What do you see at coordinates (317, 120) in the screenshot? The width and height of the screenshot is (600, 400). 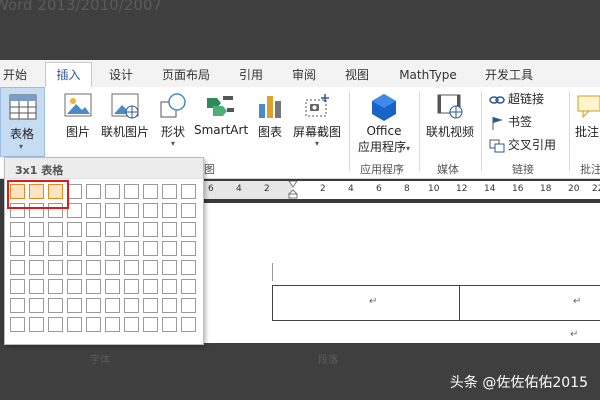 I see `screenshot-button: 屏幕截图 ▾` at bounding box center [317, 120].